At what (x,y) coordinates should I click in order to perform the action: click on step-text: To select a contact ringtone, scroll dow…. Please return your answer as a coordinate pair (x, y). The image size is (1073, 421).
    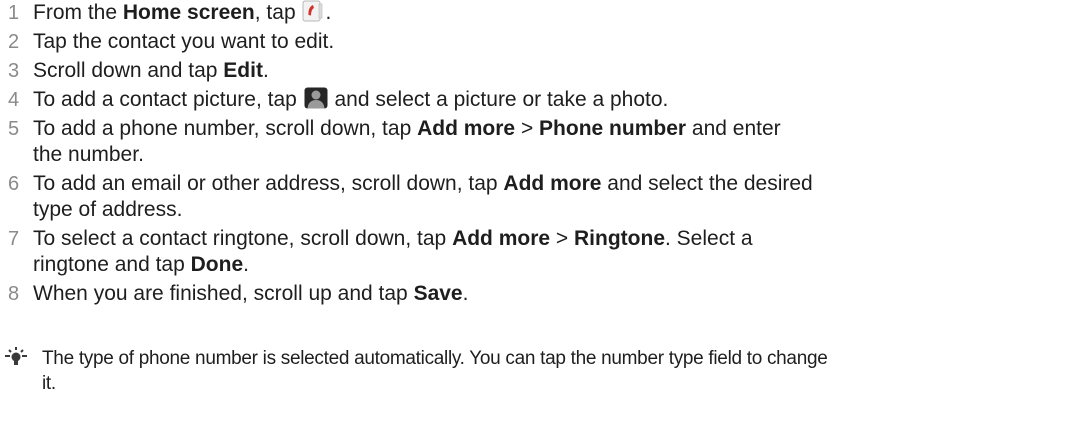
    Looking at the image, I should click on (393, 251).